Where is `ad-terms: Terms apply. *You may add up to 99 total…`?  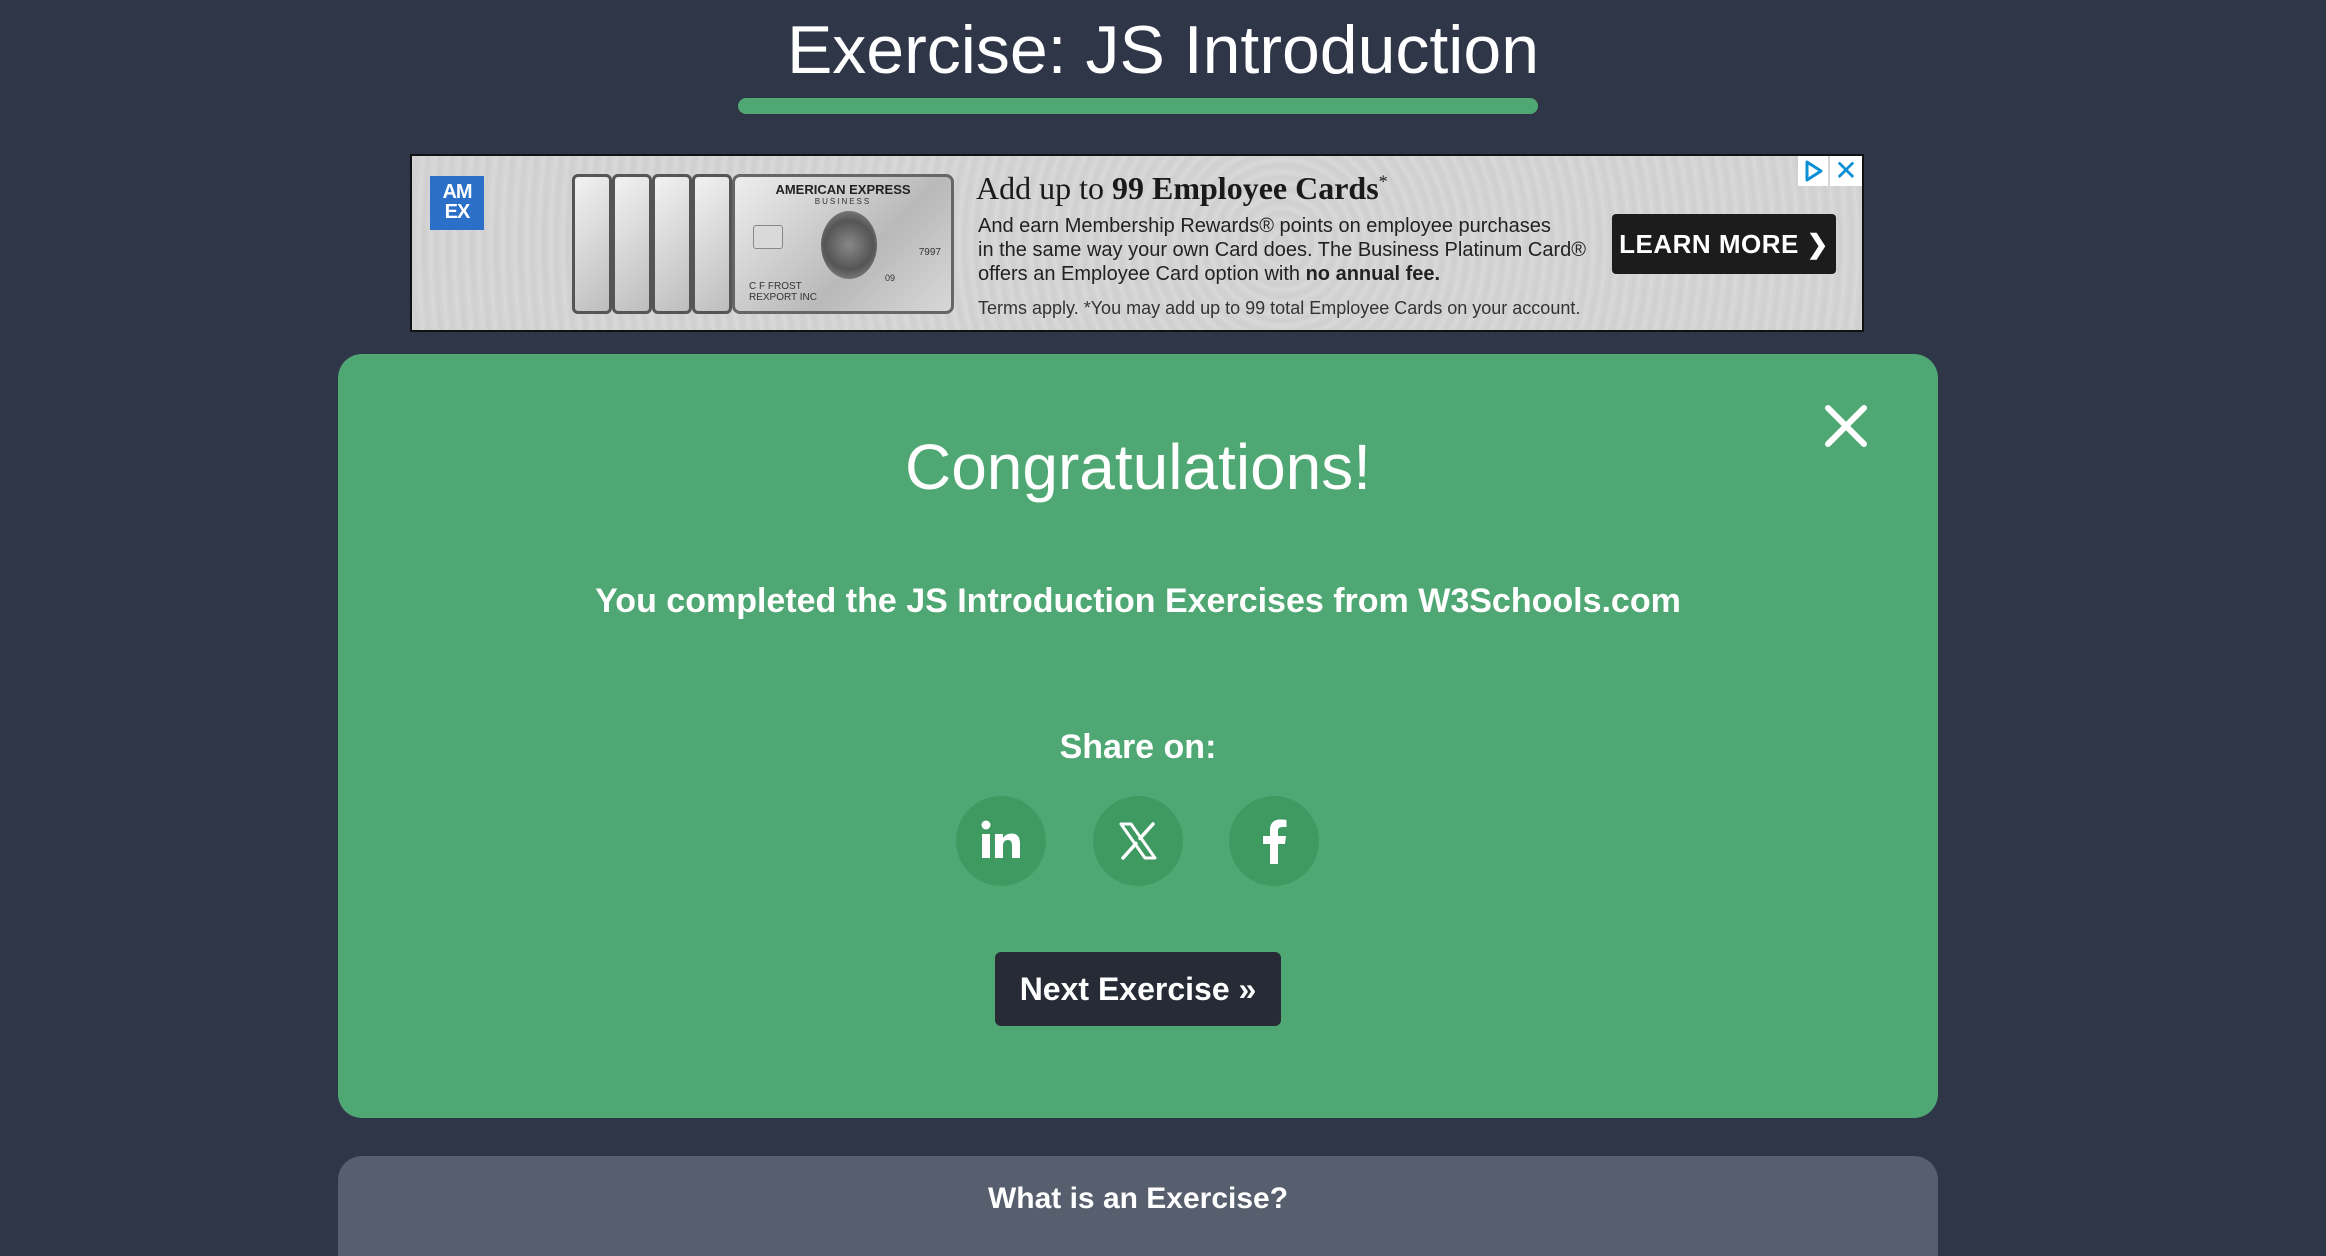 ad-terms: Terms apply. *You may add up to 99 total… is located at coordinates (1279, 308).